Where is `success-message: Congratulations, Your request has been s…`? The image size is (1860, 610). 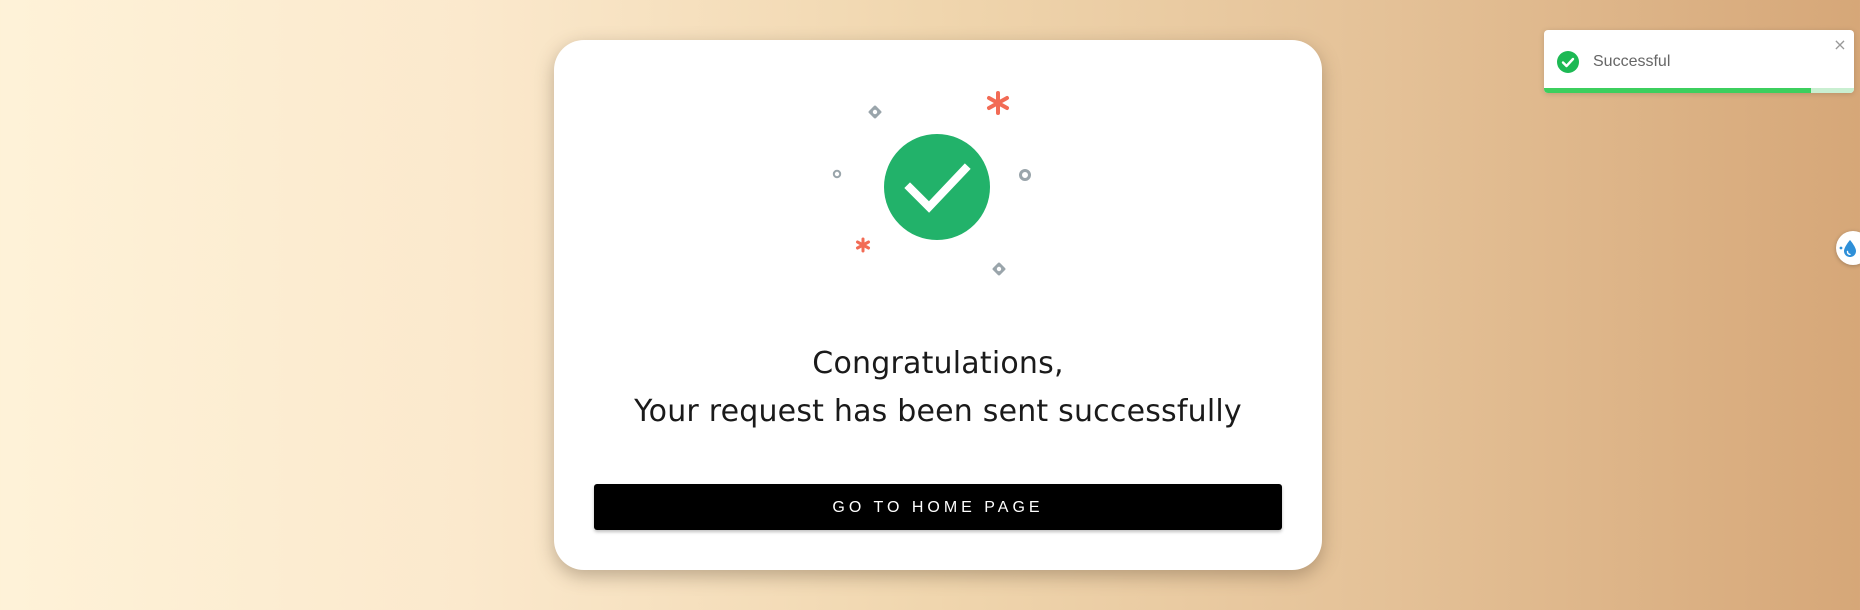 success-message: Congratulations, Your request has been s… is located at coordinates (938, 388).